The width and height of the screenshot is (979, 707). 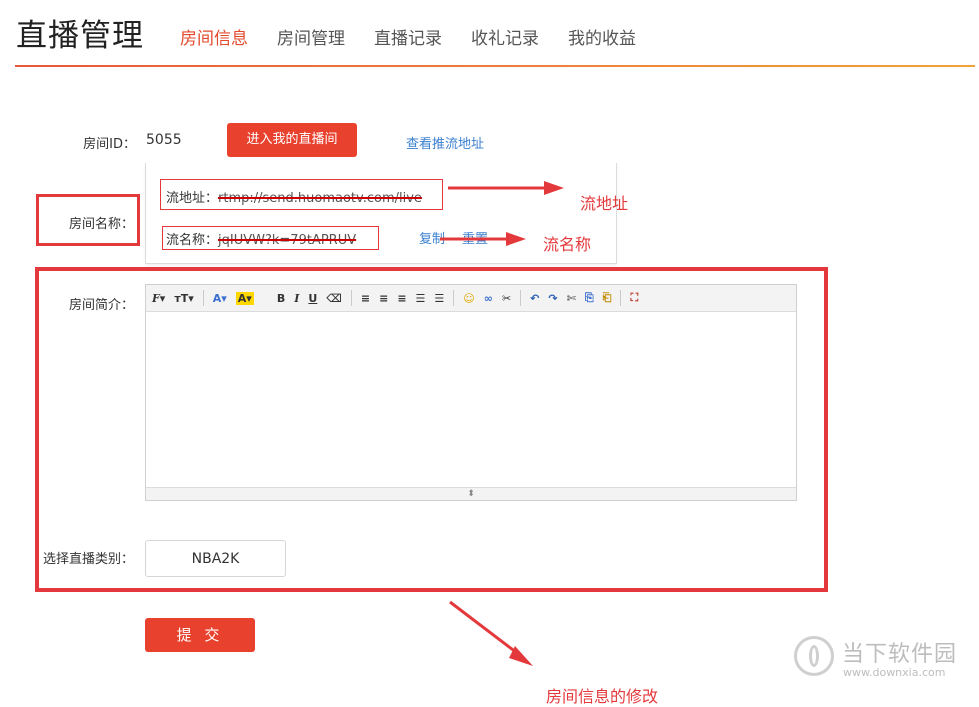 What do you see at coordinates (445, 142) in the screenshot?
I see `view-push-url-link: 查看推流地址` at bounding box center [445, 142].